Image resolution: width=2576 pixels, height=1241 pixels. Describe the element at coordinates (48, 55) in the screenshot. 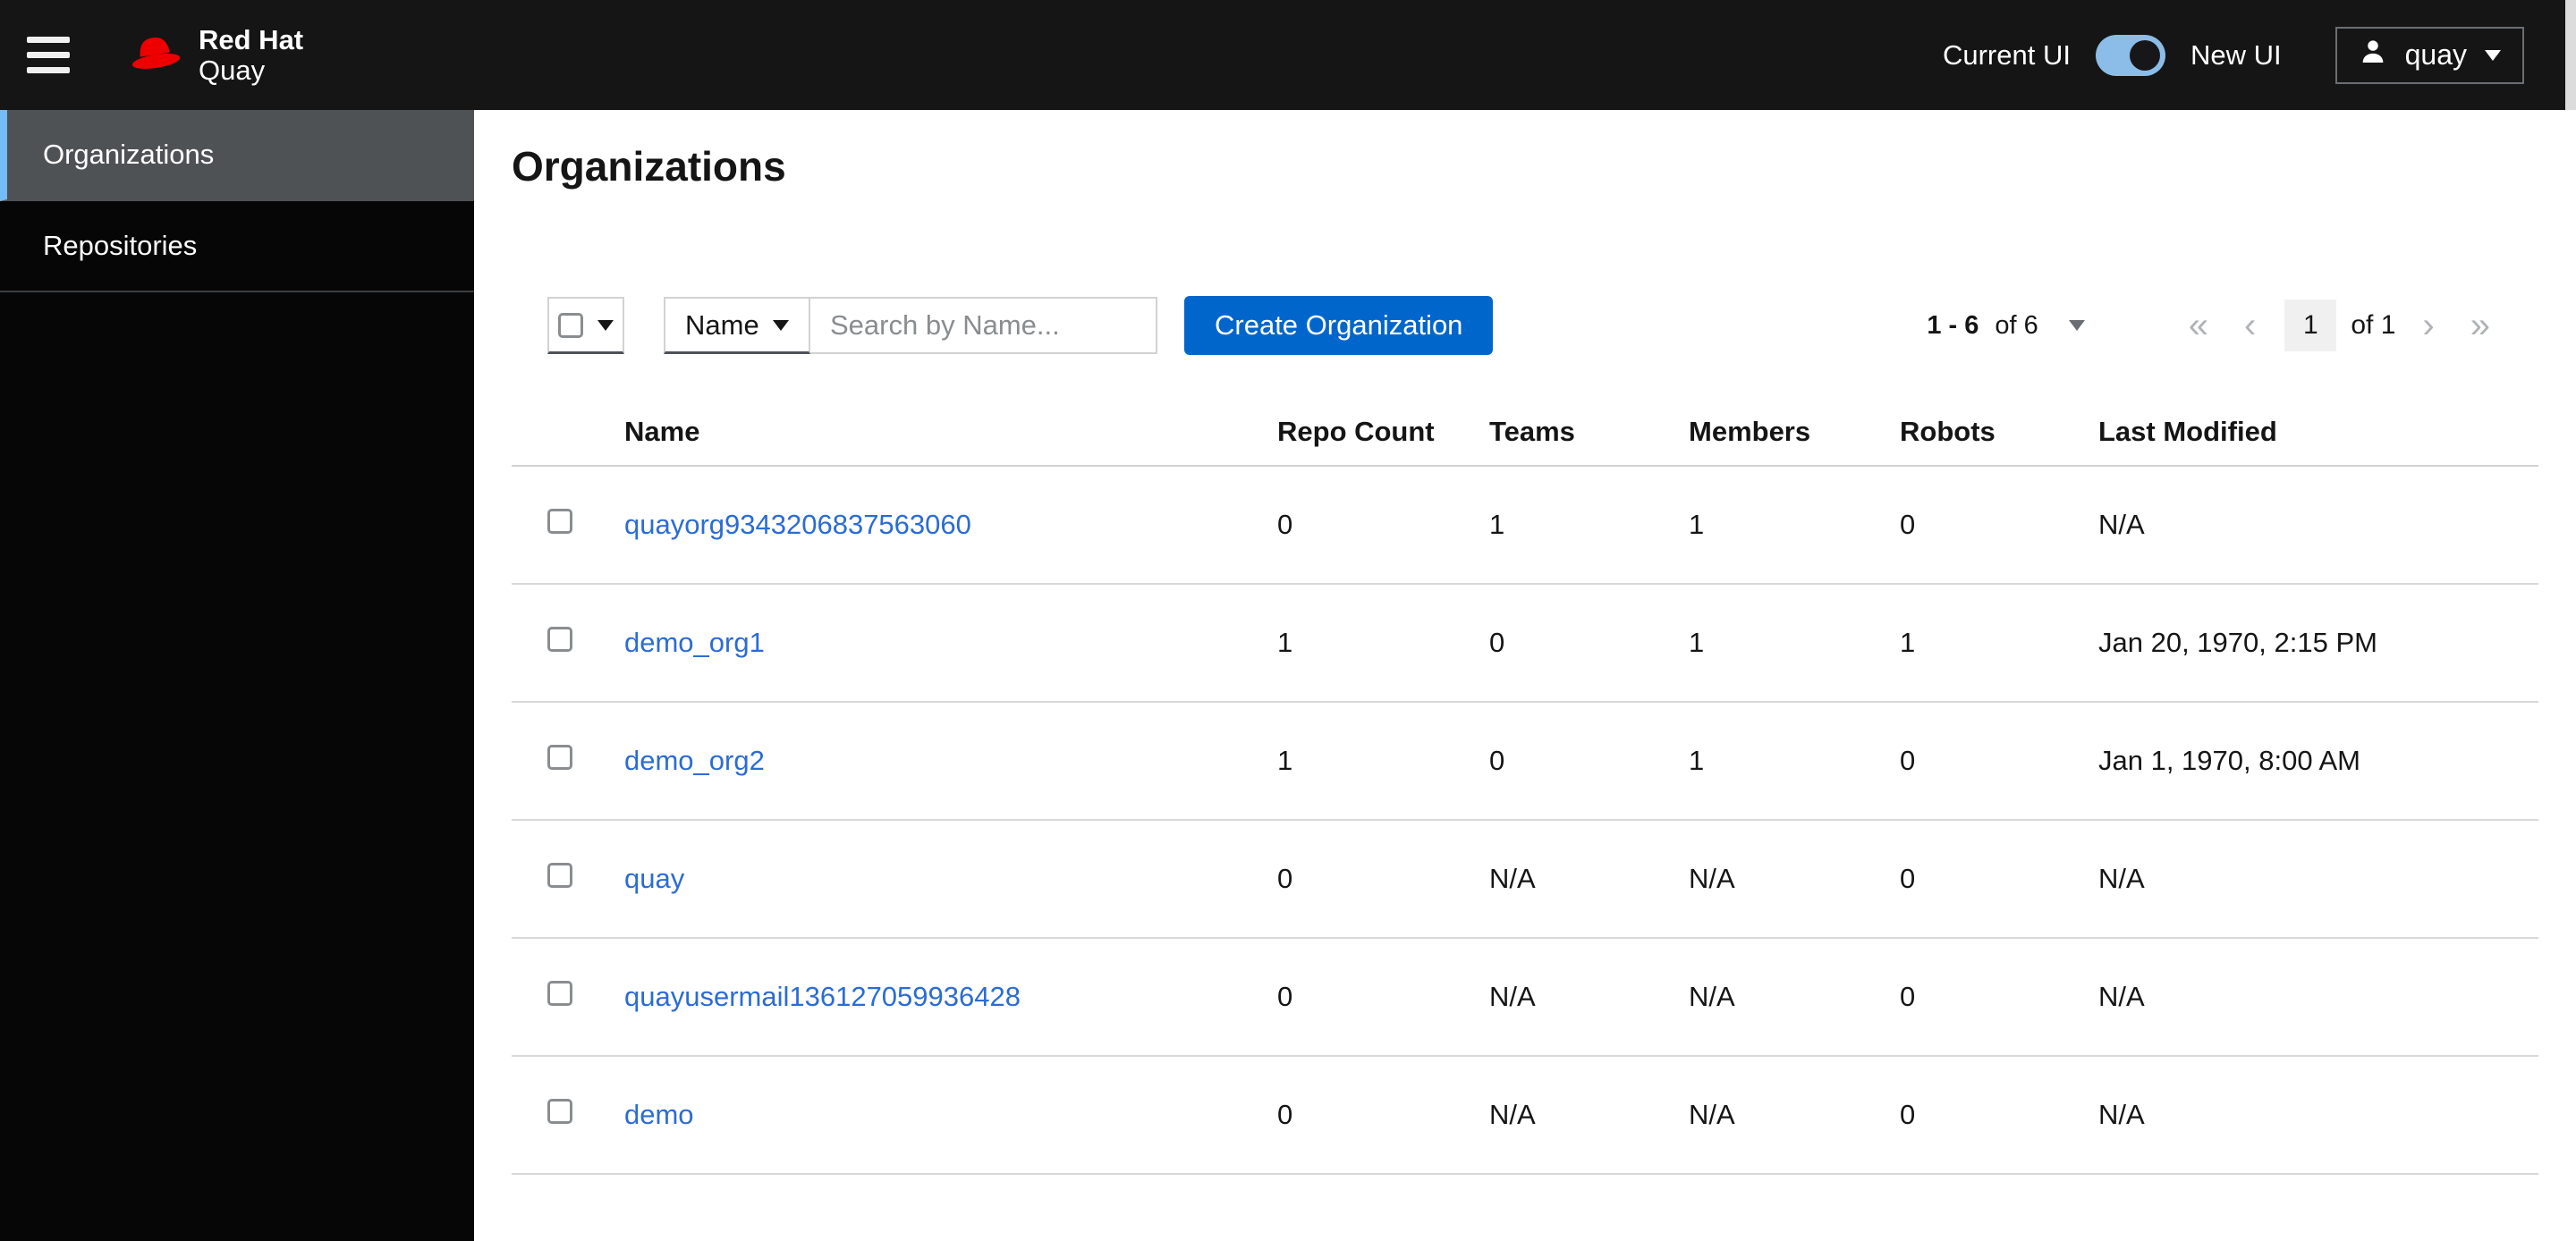

I see `nav-toggle-hamburger-icon` at that location.